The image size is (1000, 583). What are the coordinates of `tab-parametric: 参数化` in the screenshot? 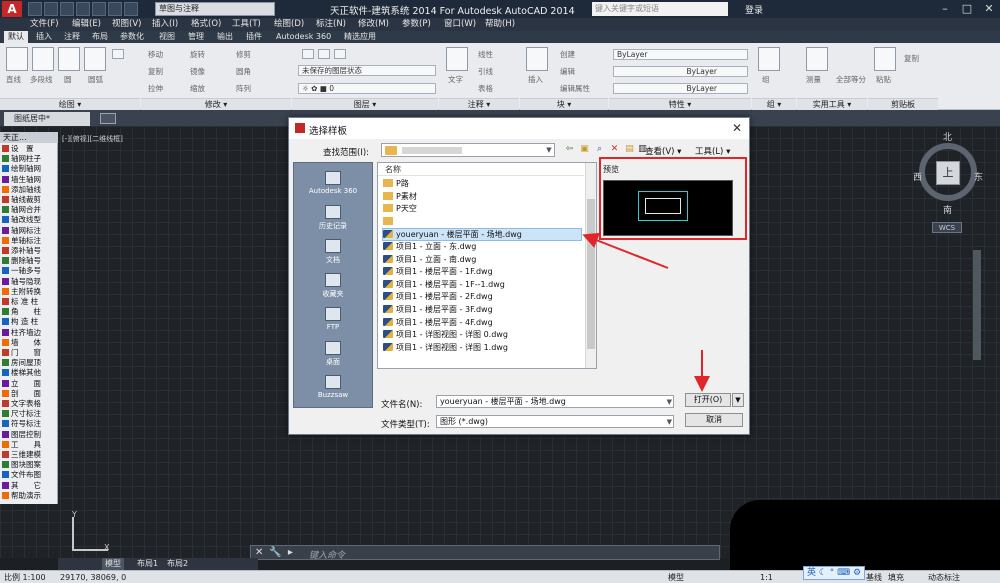 It's located at (132, 37).